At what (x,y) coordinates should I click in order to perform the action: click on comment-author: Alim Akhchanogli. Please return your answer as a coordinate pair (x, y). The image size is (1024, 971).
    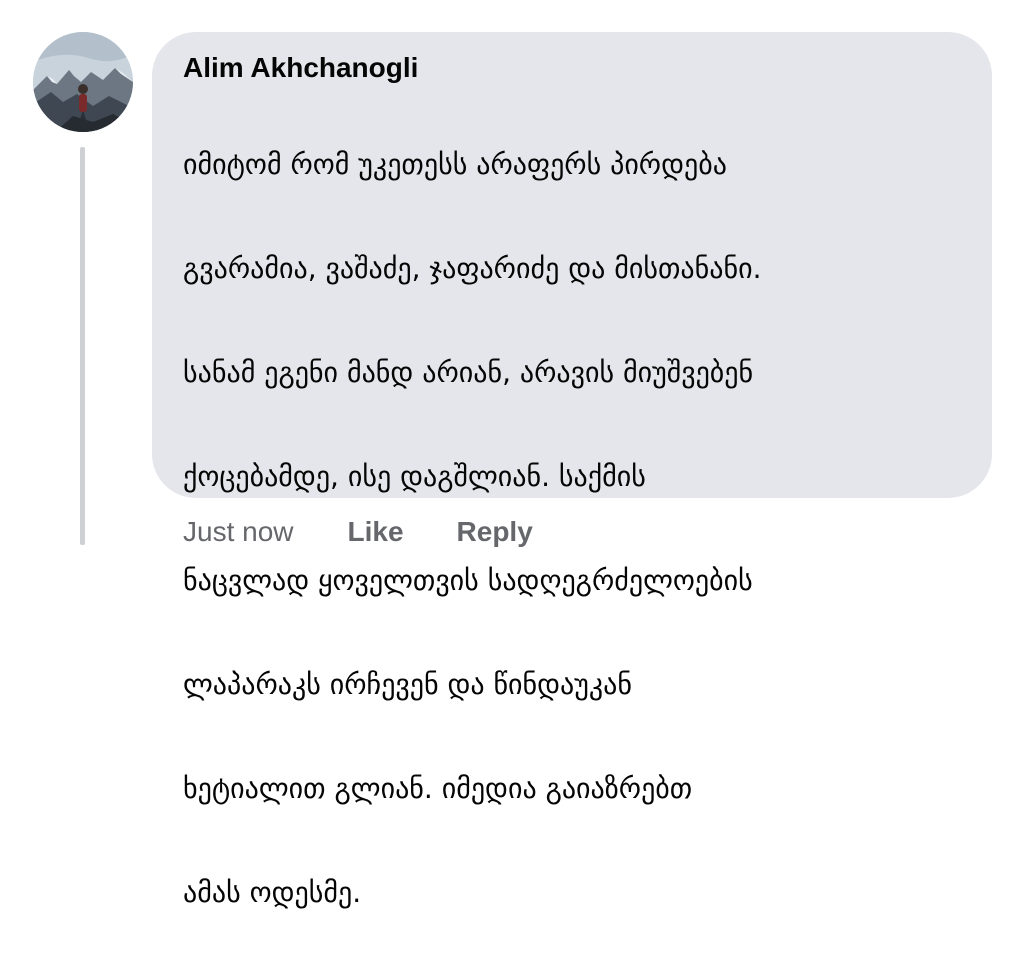
    Looking at the image, I should click on (572, 68).